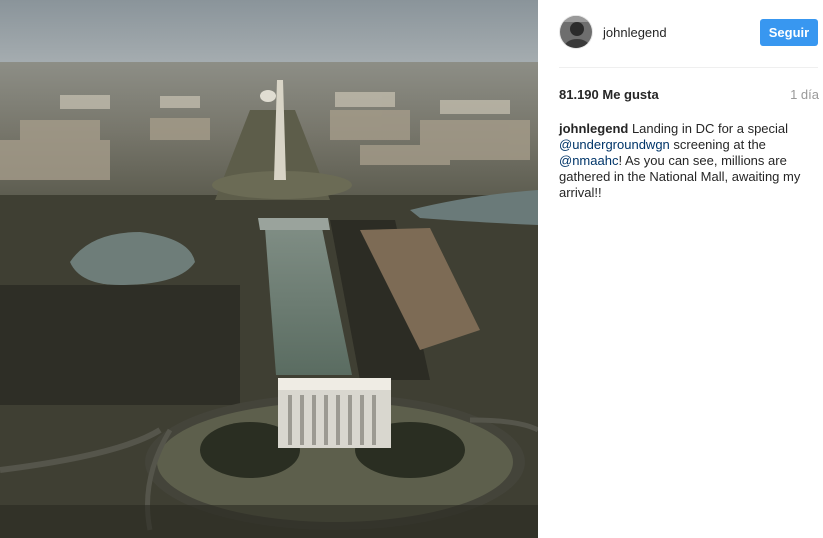 This screenshot has width=823, height=538. I want to click on post-author-username: johnlegend, so click(635, 33).